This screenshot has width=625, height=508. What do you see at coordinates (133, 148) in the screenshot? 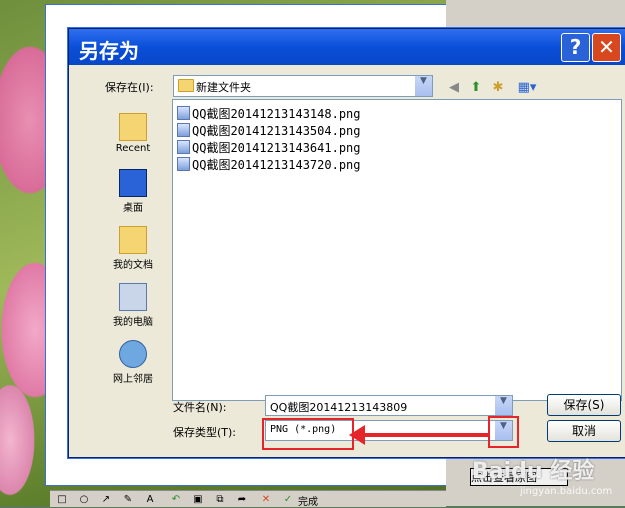
I see `place-label: Recent` at bounding box center [133, 148].